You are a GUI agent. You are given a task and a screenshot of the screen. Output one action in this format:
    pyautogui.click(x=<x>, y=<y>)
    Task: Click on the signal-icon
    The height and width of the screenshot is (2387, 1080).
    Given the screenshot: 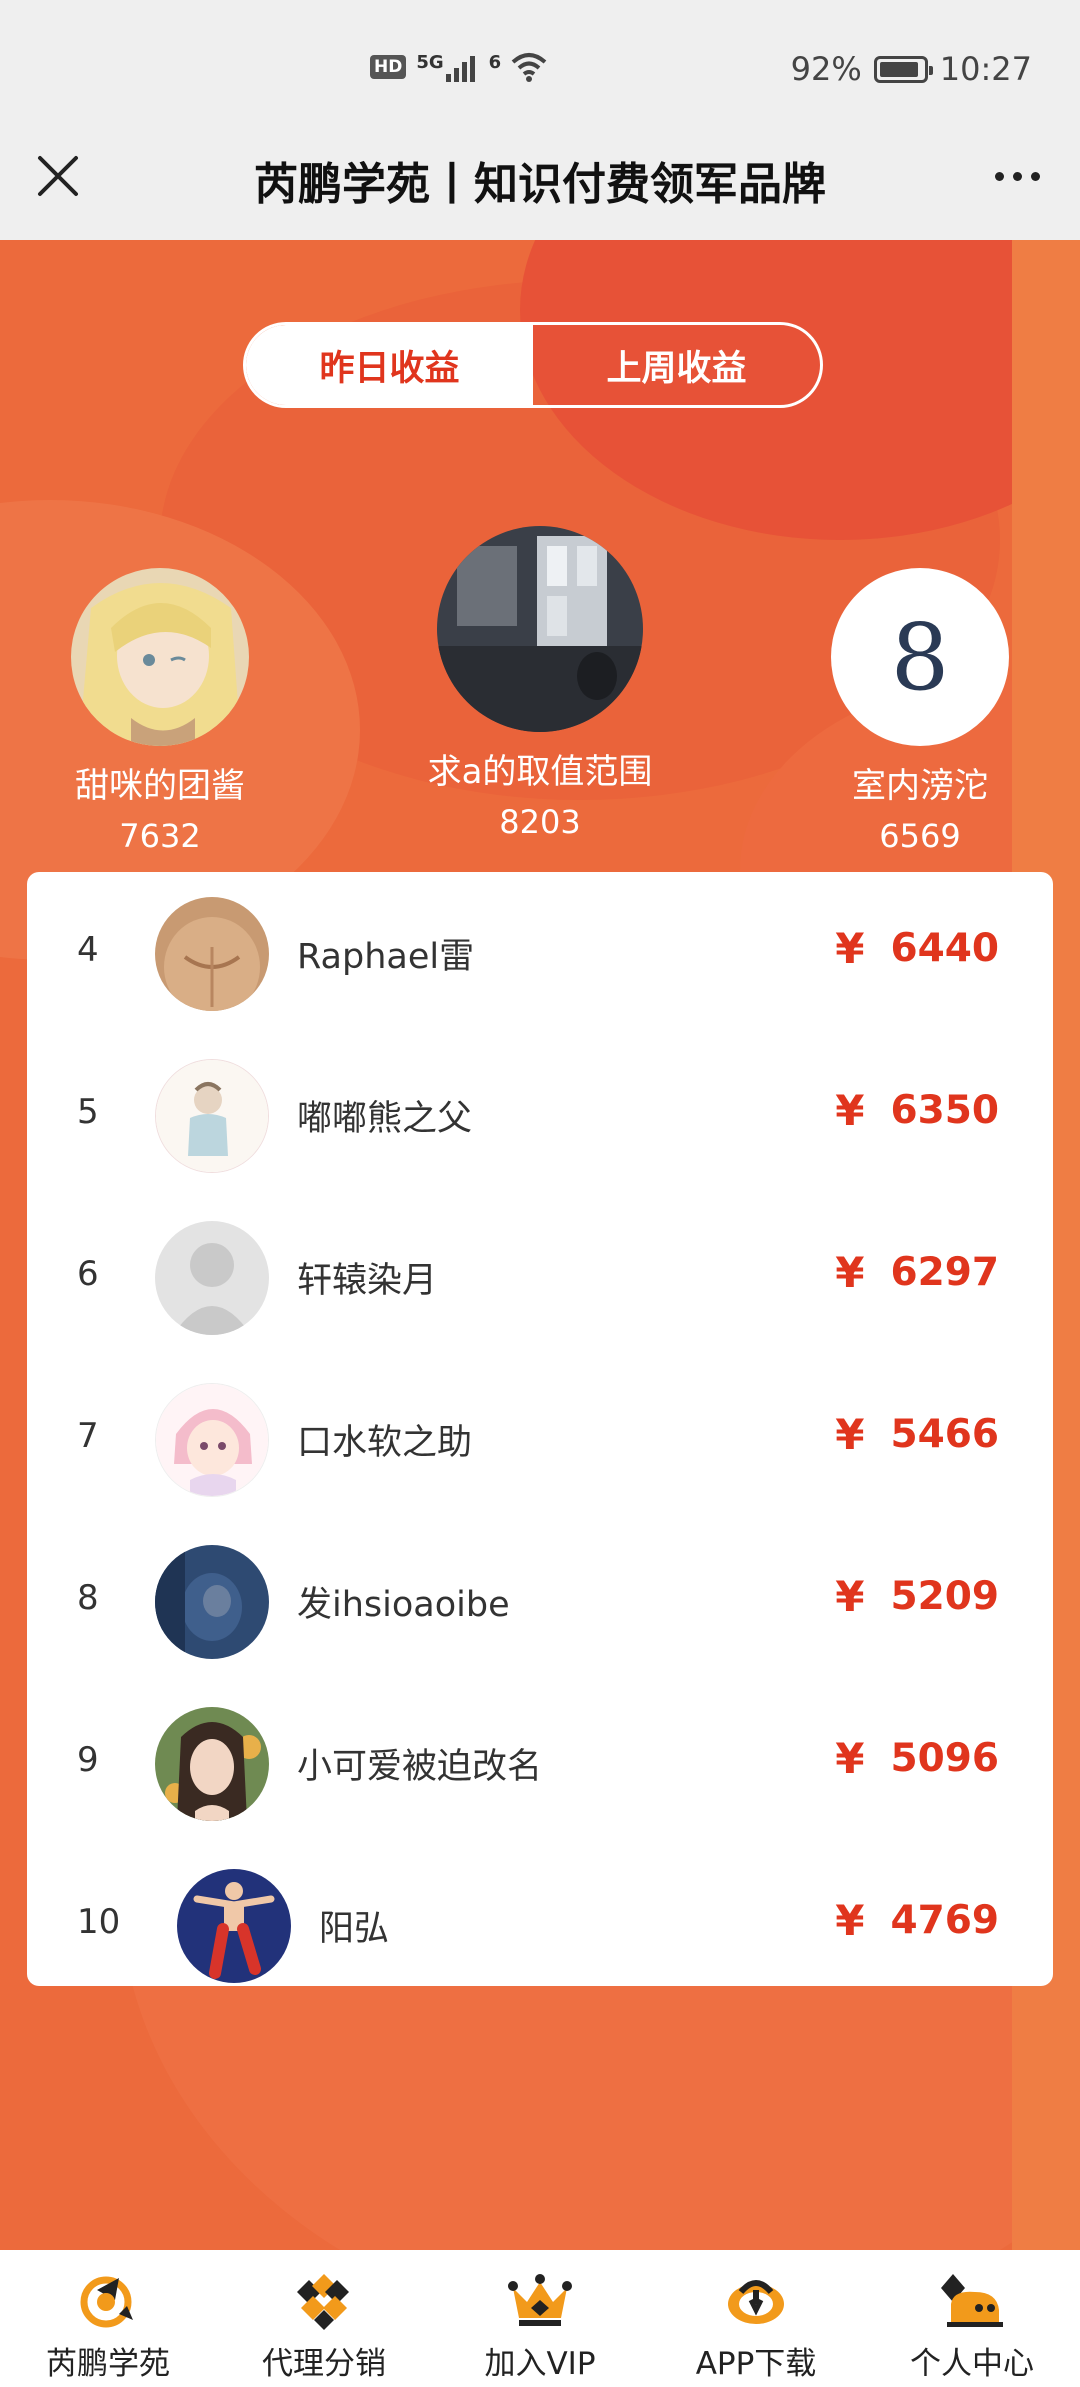 What is the action you would take?
    pyautogui.click(x=460, y=67)
    